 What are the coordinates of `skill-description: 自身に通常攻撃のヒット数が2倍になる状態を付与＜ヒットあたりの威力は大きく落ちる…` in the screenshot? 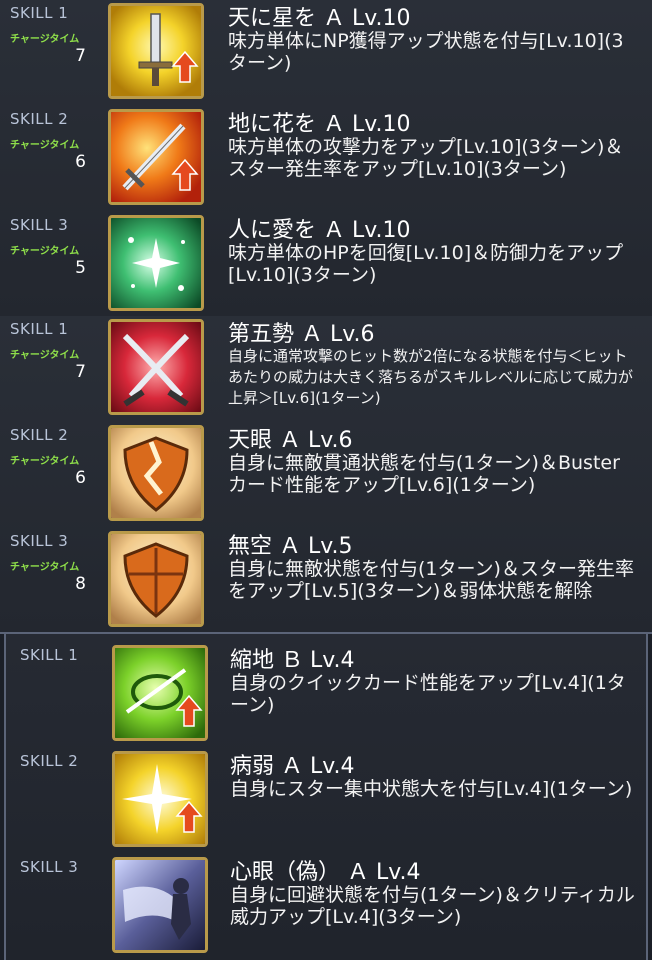 It's located at (431, 377).